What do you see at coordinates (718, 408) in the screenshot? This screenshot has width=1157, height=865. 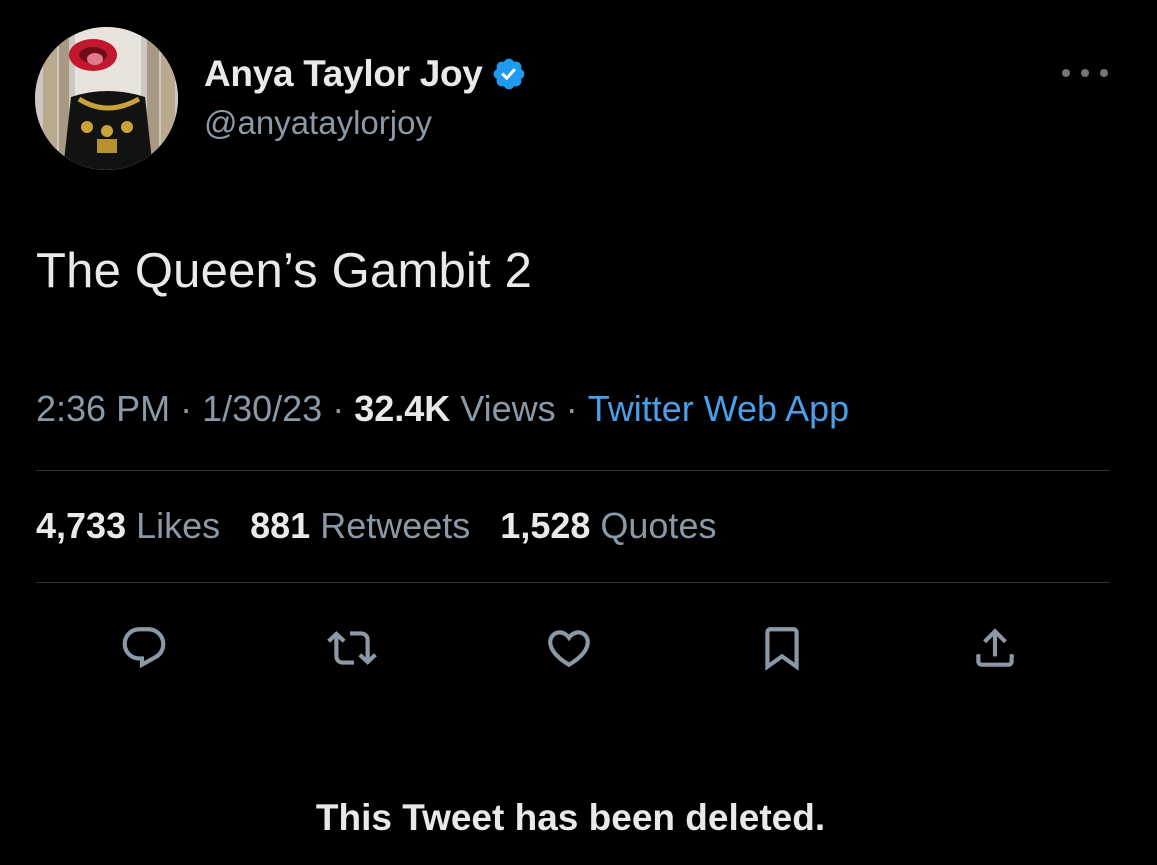 I see `tweet-source-link: Twitter Web App` at bounding box center [718, 408].